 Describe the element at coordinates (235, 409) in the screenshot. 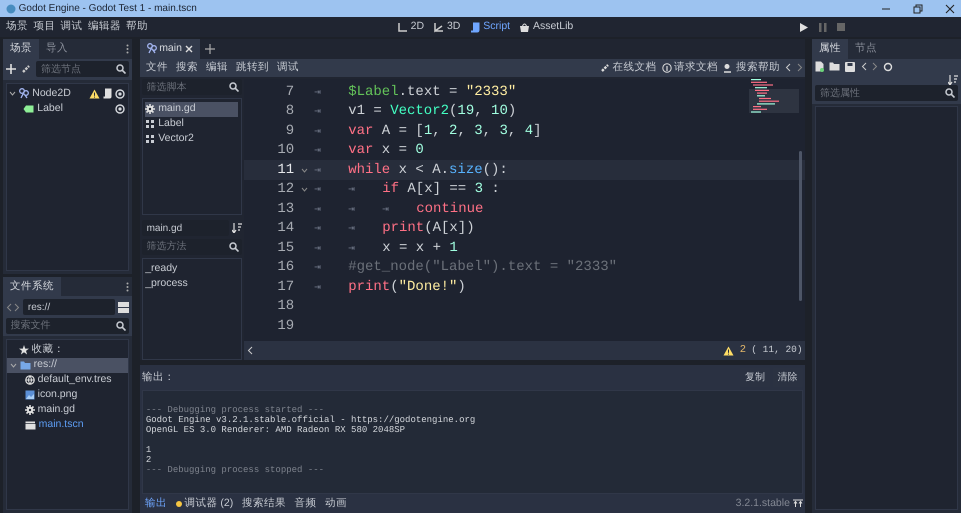

I see `output-line: --- Debugging process started ---` at that location.